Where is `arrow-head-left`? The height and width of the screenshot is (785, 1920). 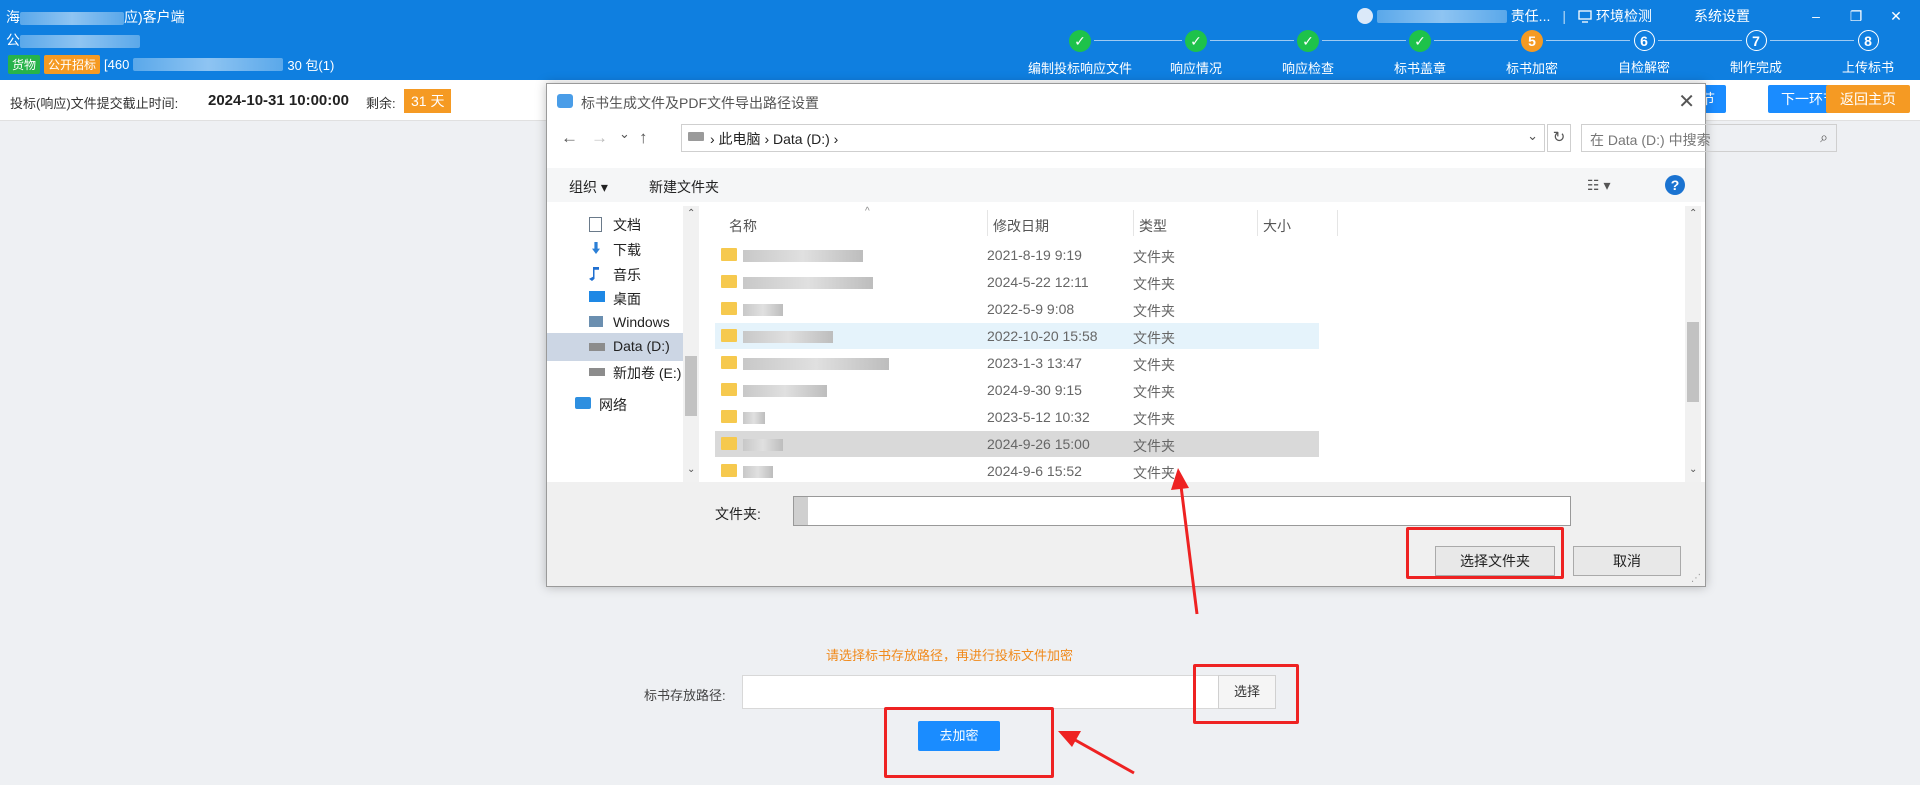
arrow-head-left is located at coordinates (1069, 739).